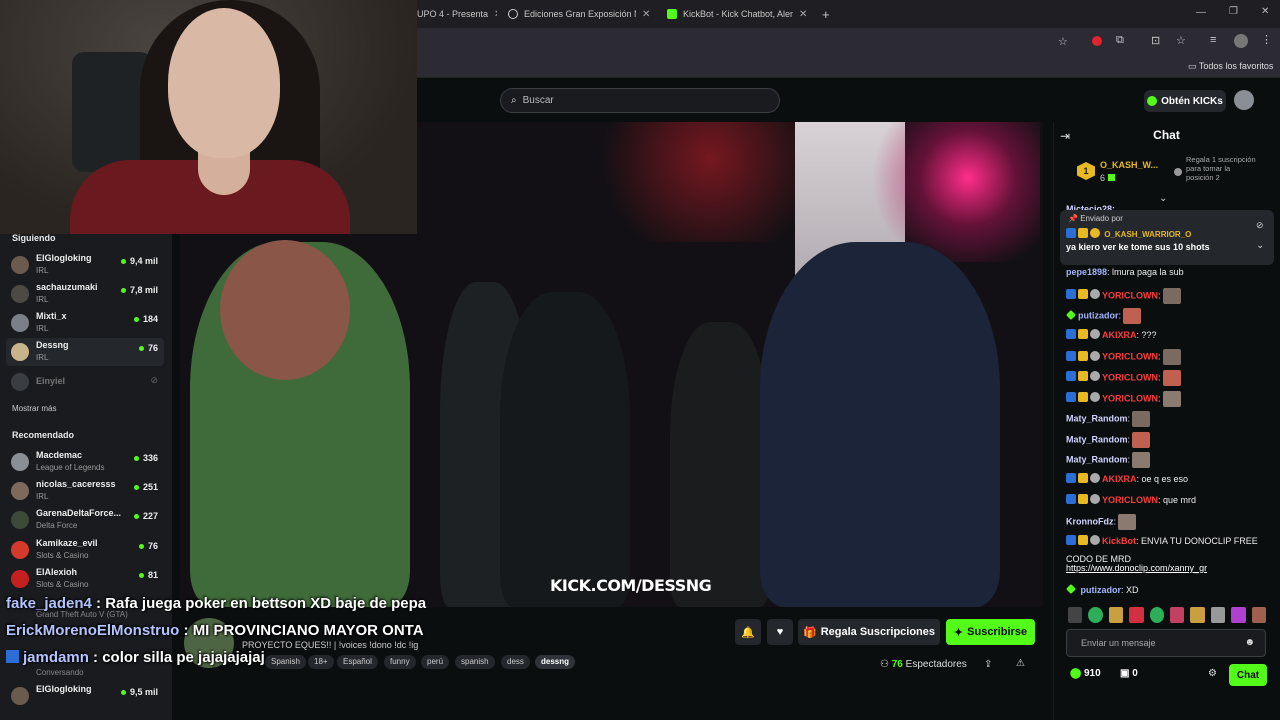 The width and height of the screenshot is (1280, 720). I want to click on user-avatar, so click(1244, 100).